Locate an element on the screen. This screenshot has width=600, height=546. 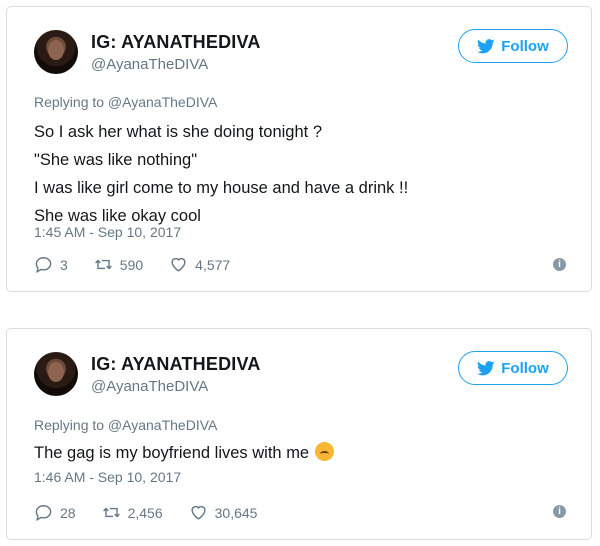
like-action: 30,645 is located at coordinates (223, 512).